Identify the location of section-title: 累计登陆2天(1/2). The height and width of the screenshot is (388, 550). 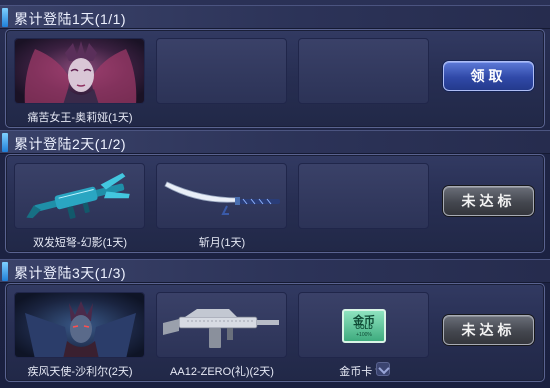
(70, 144).